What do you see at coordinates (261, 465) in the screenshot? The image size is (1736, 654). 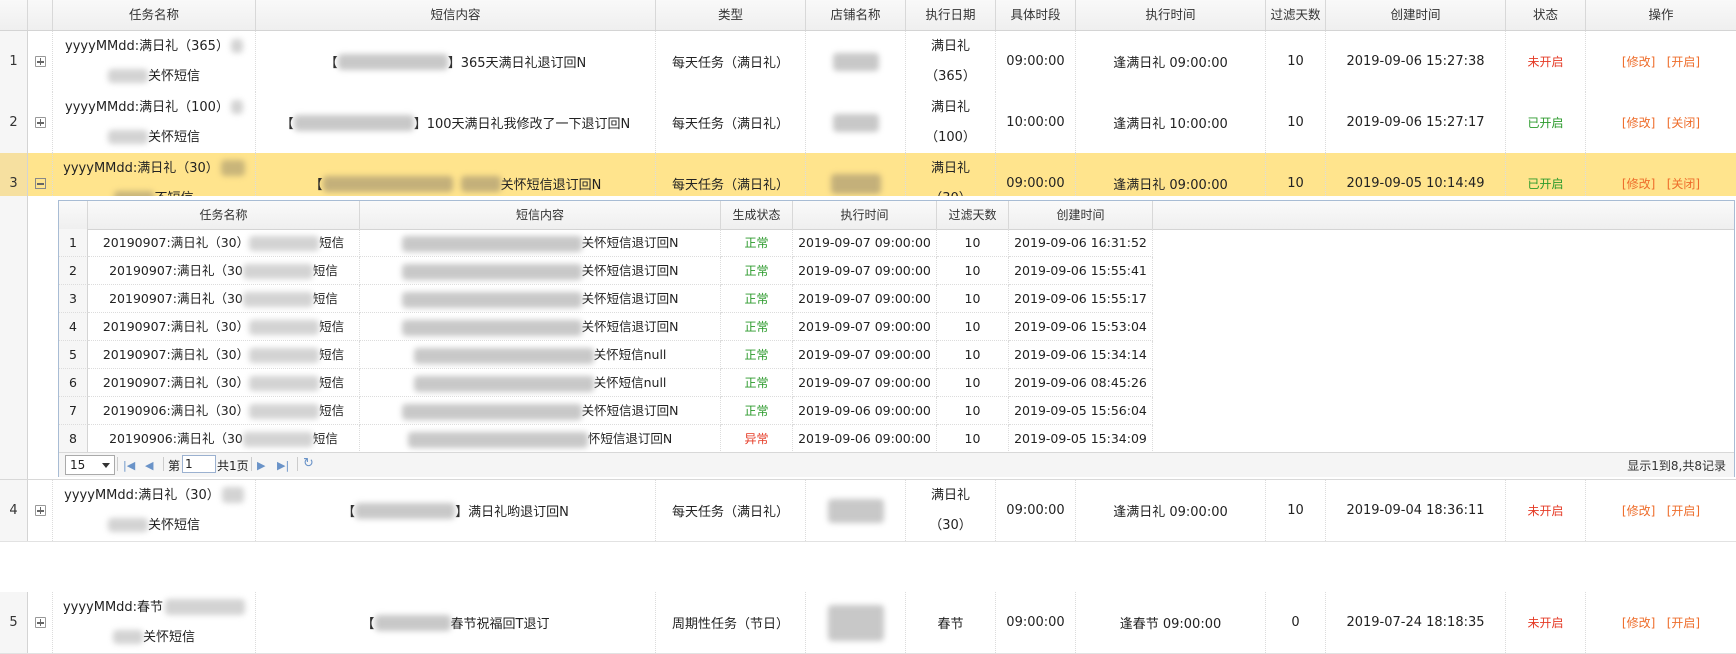 I see `next-page-icon: ▶` at bounding box center [261, 465].